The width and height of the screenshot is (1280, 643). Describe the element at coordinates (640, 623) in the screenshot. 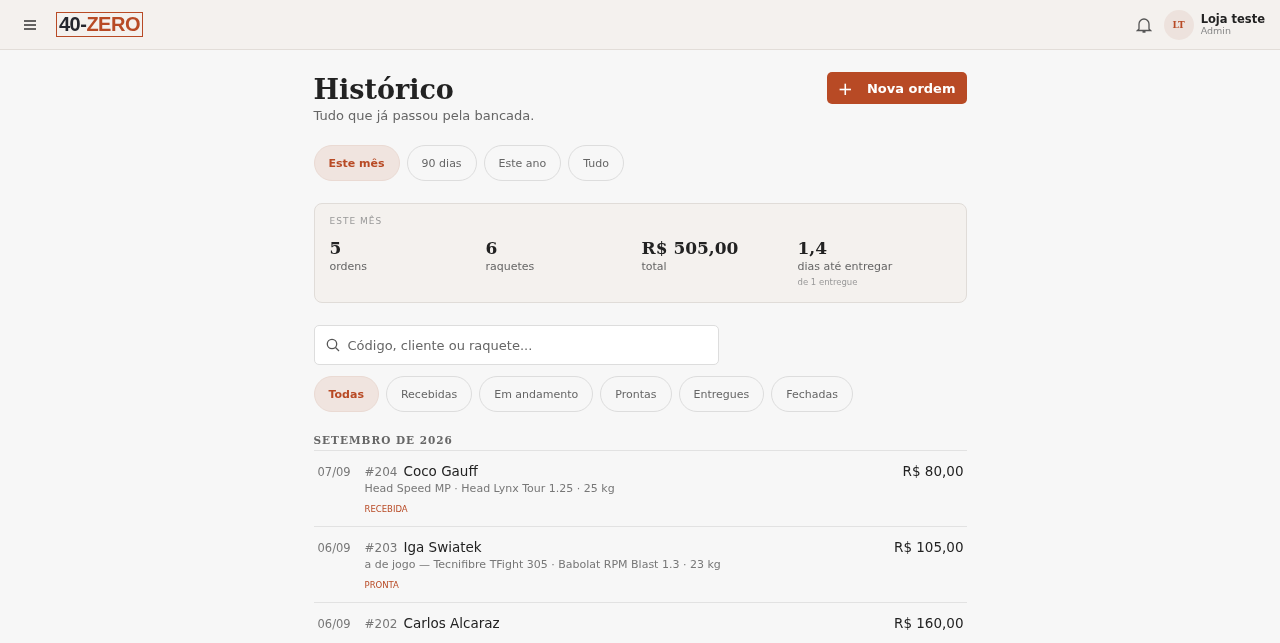

I see `order-row: 06/09 #202 Carlos Alcaraz R$ 160,00` at that location.